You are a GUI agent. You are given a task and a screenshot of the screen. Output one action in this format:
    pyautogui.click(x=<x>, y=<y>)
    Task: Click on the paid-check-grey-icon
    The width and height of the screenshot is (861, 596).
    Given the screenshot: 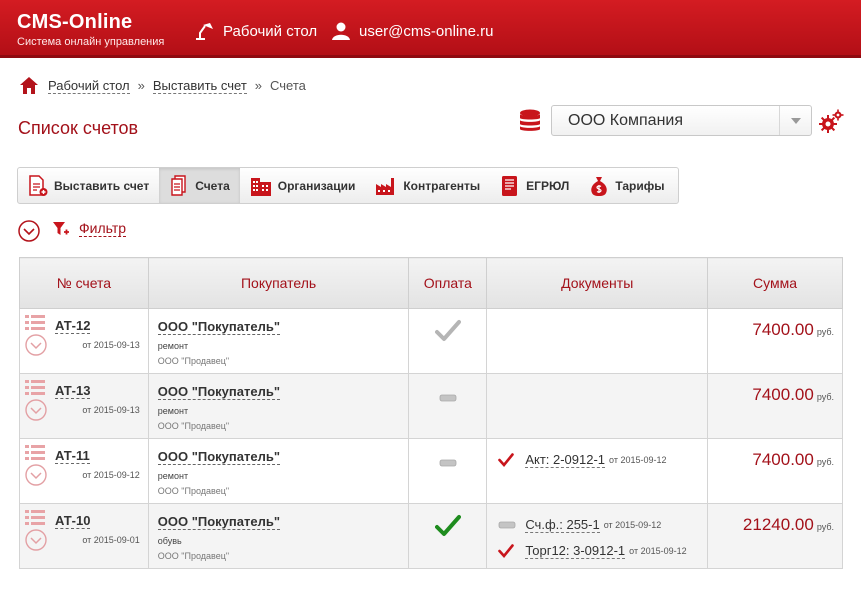 What is the action you would take?
    pyautogui.click(x=447, y=331)
    